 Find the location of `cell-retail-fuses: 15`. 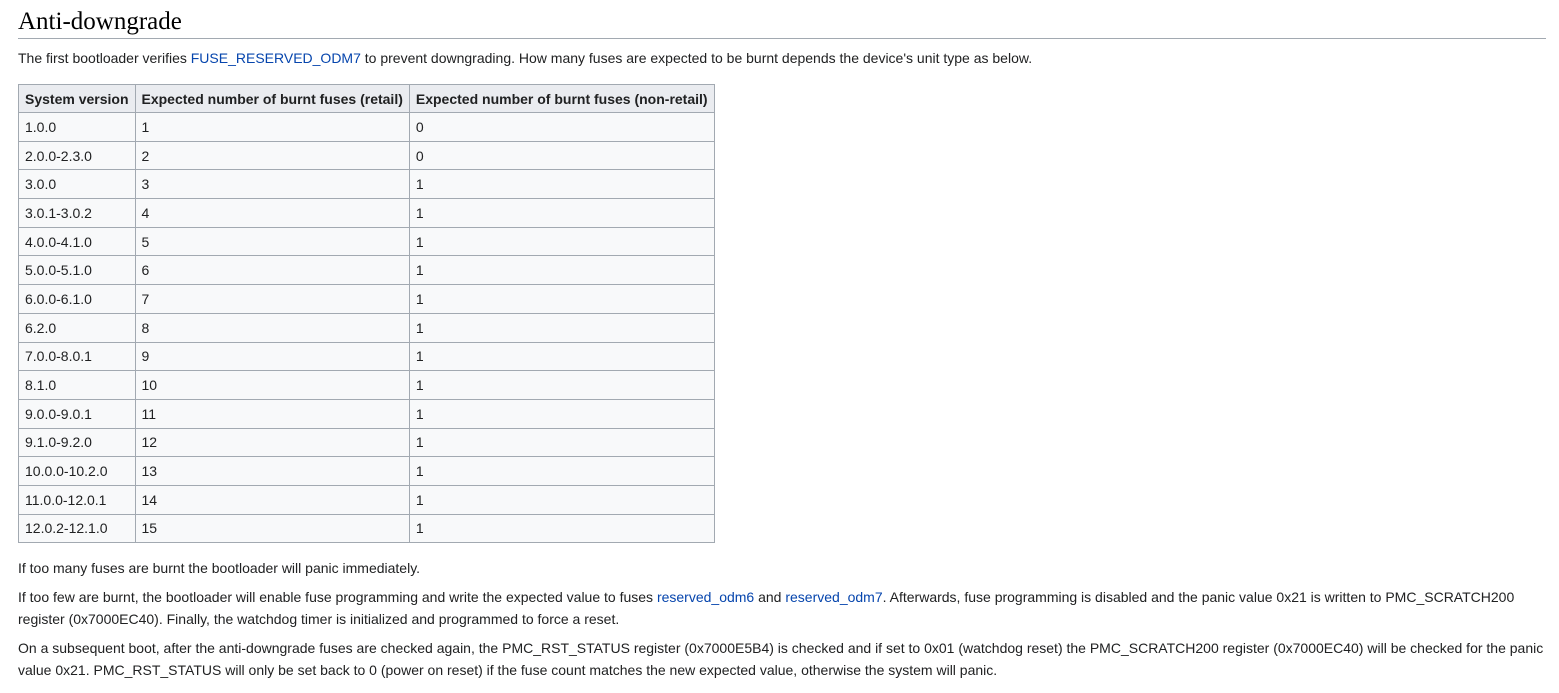

cell-retail-fuses: 15 is located at coordinates (272, 528).